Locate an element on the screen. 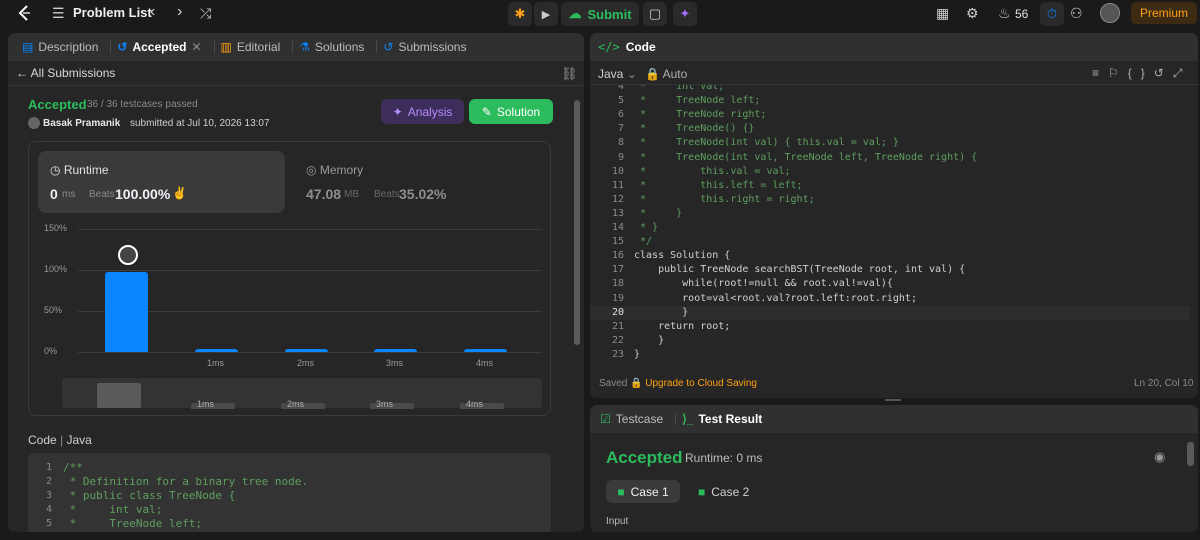  code-line: * public class TreeNode { is located at coordinates (149, 495).